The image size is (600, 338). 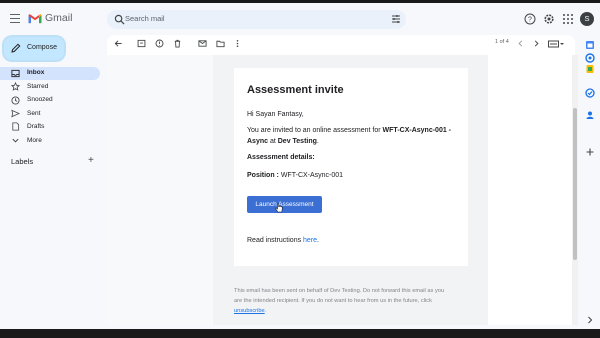 I want to click on instructions-prefix: Read instructions, so click(x=275, y=240).